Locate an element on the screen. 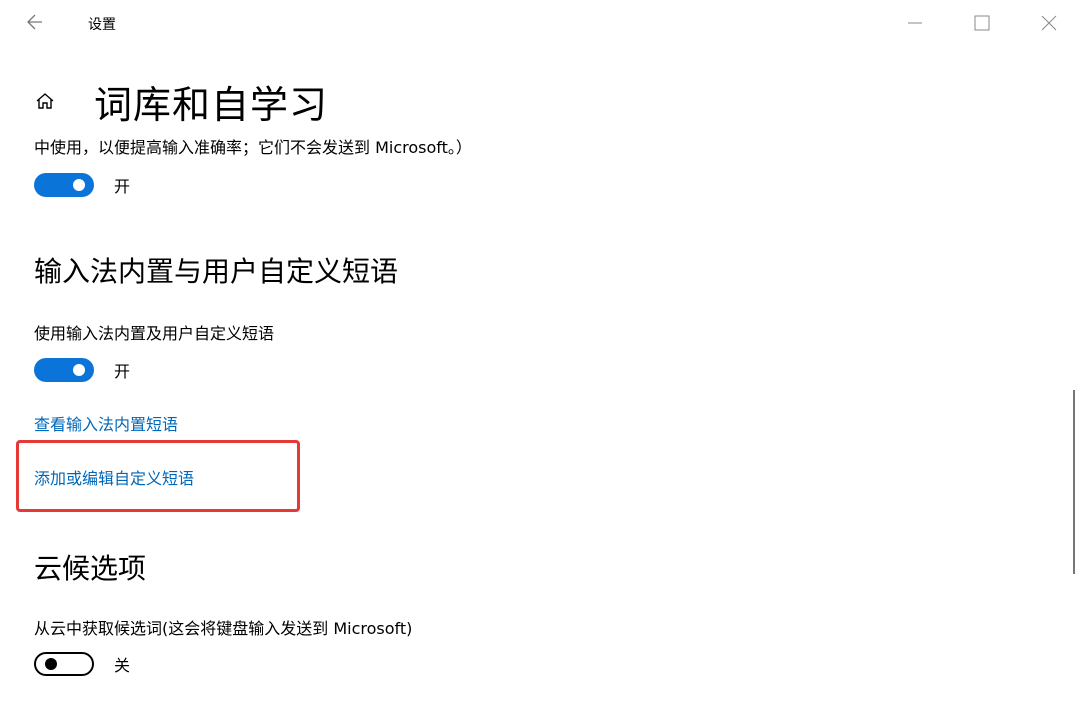 Image resolution: width=1080 pixels, height=706 pixels. phrases-toggle is located at coordinates (64, 370).